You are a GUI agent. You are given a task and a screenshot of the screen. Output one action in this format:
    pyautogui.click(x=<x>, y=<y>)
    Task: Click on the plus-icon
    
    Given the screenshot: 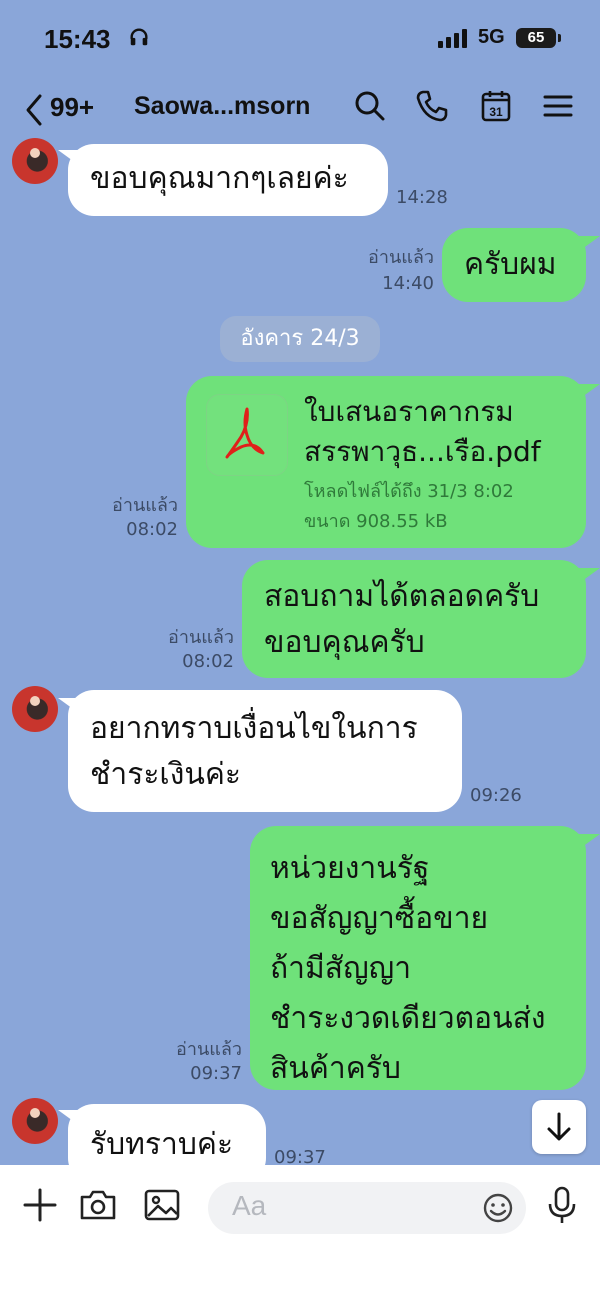 What is the action you would take?
    pyautogui.click(x=40, y=1205)
    